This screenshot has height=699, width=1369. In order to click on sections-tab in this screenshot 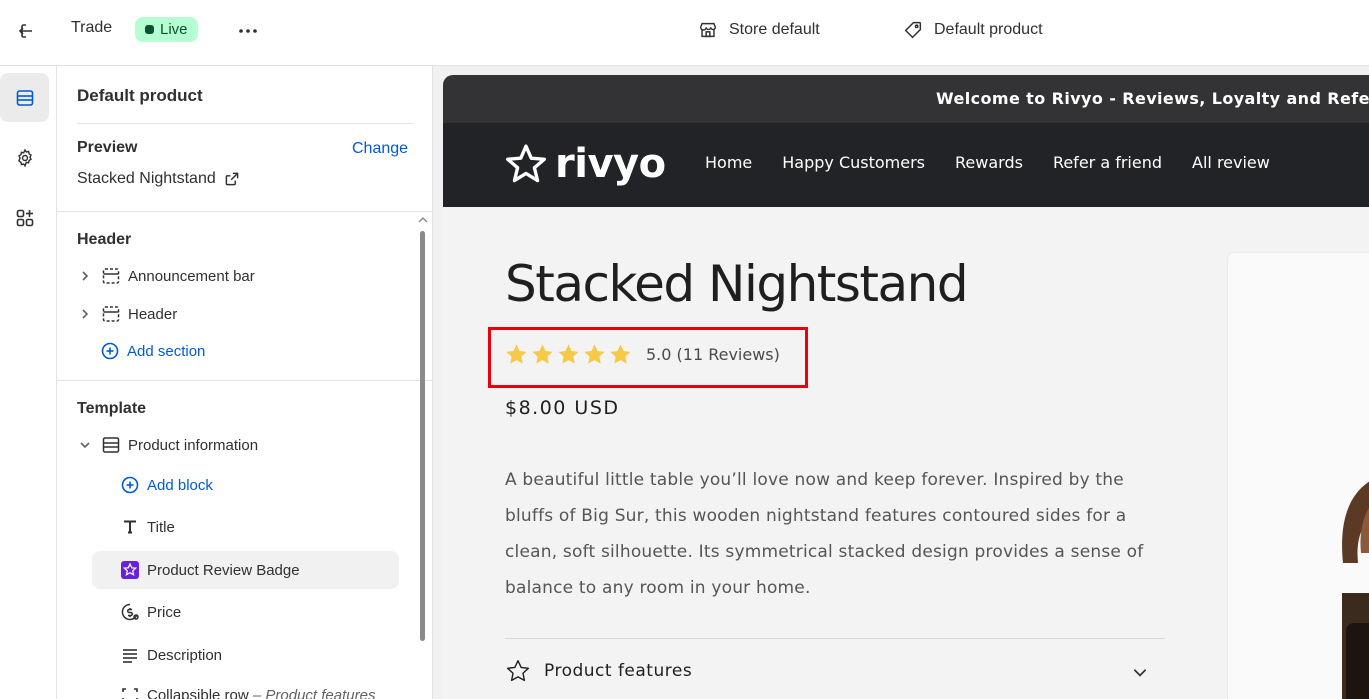, I will do `click(24, 97)`.